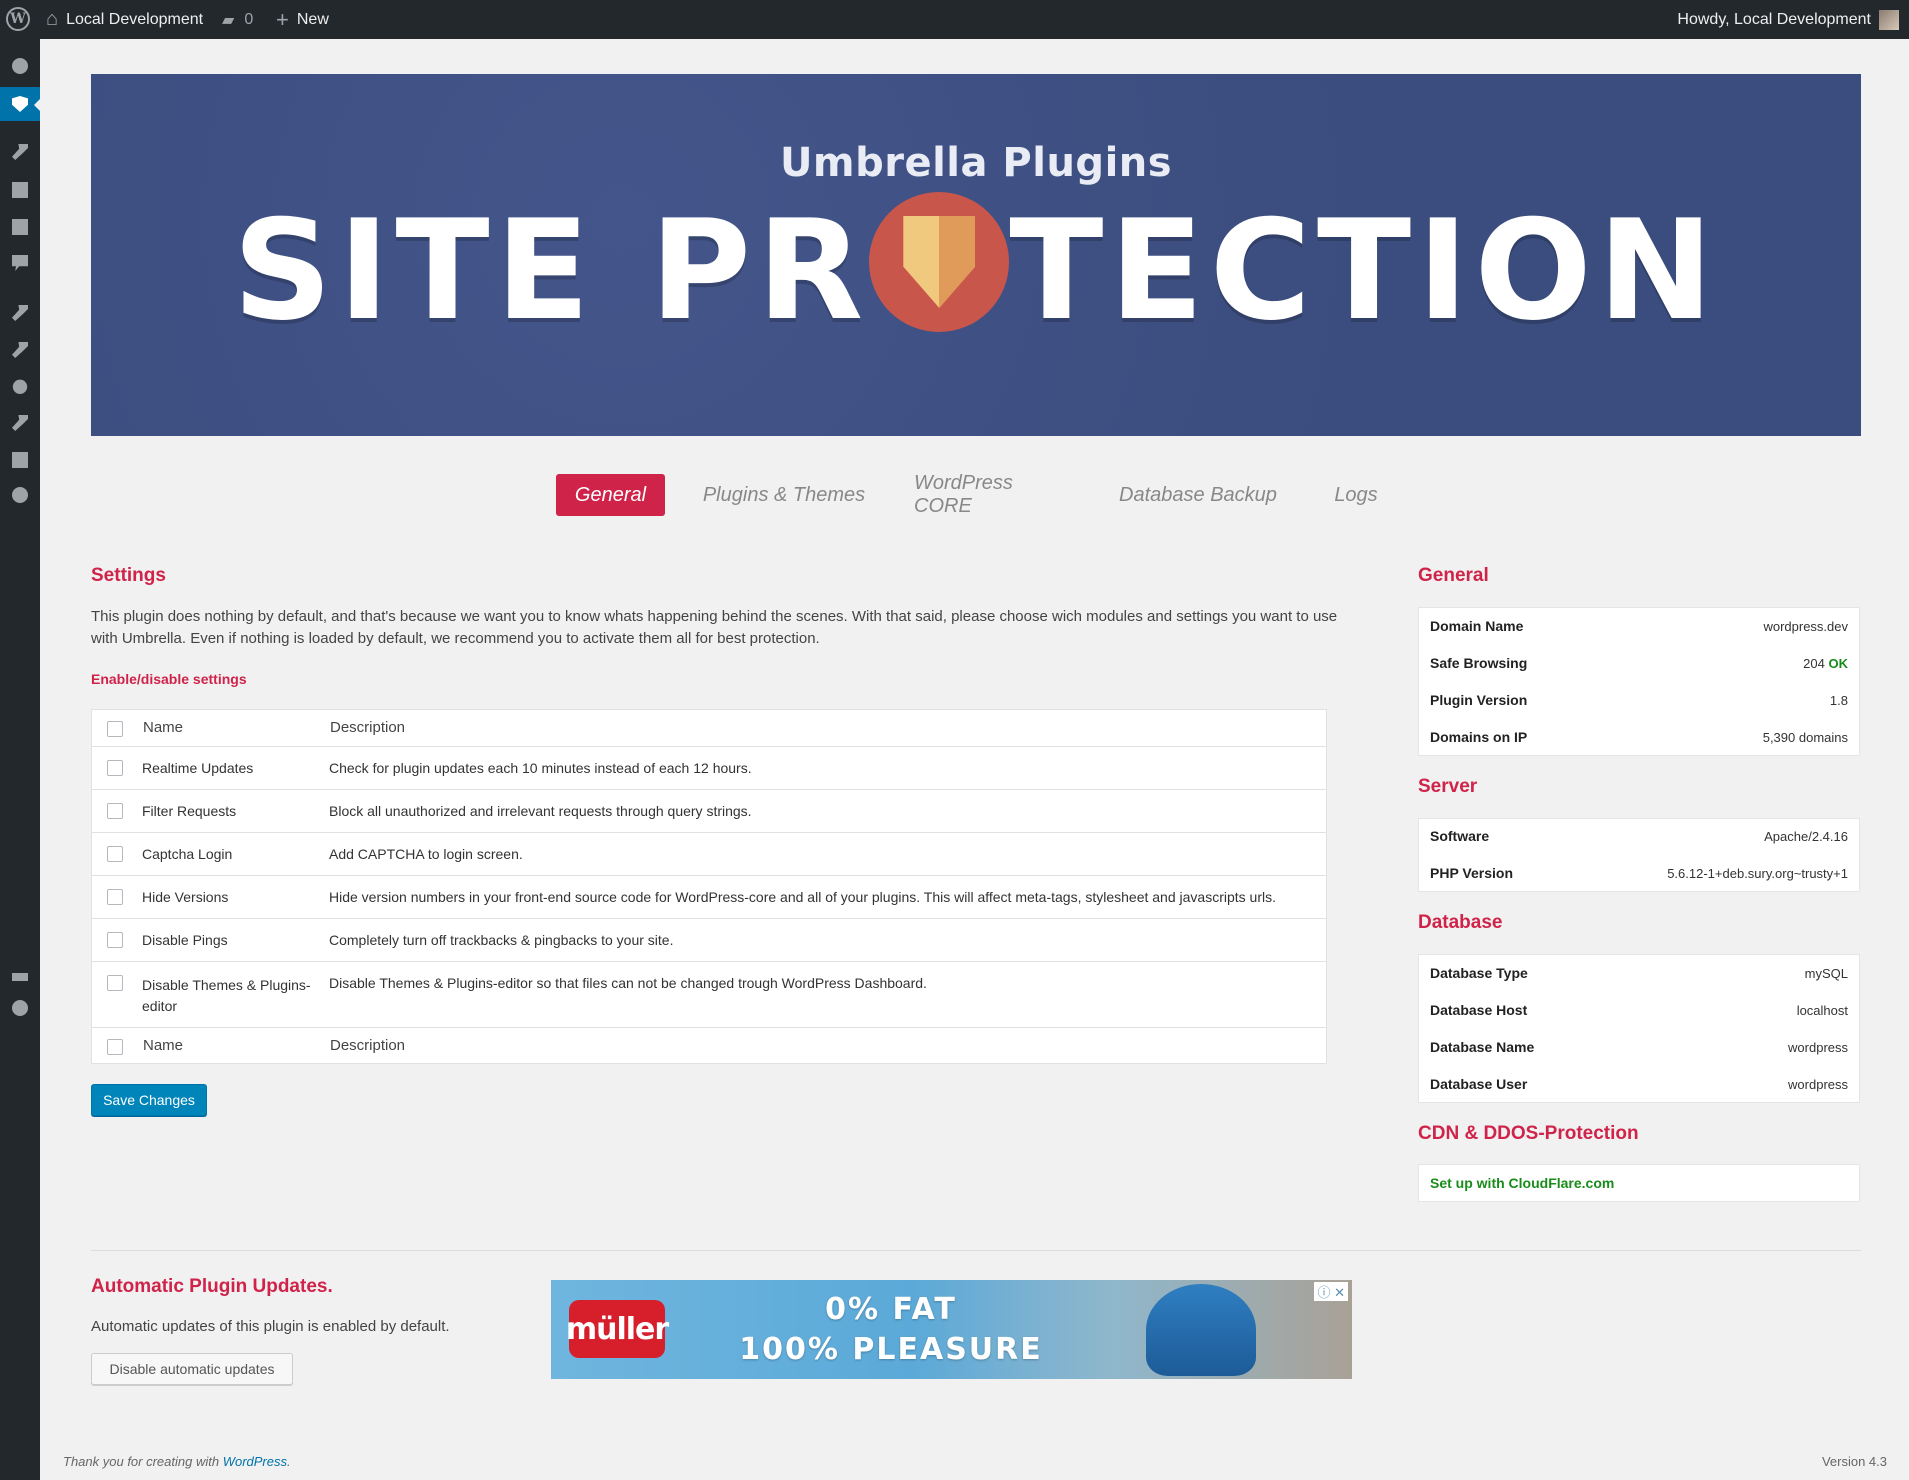 Image resolution: width=1909 pixels, height=1480 pixels. Describe the element at coordinates (1201, 1330) in the screenshot. I see `ad-product-image` at that location.